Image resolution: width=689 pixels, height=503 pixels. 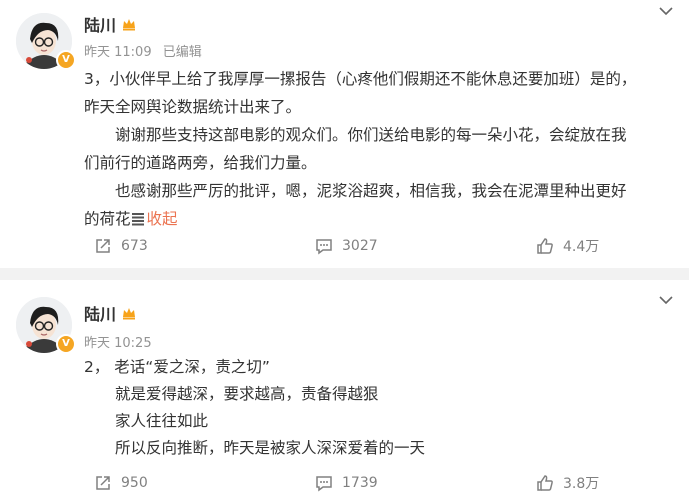 I want to click on repost-count: 950, so click(x=134, y=483).